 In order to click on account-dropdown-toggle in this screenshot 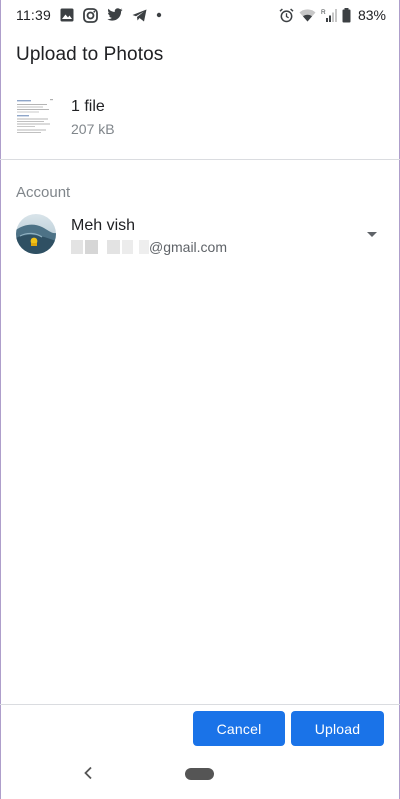, I will do `click(372, 234)`.